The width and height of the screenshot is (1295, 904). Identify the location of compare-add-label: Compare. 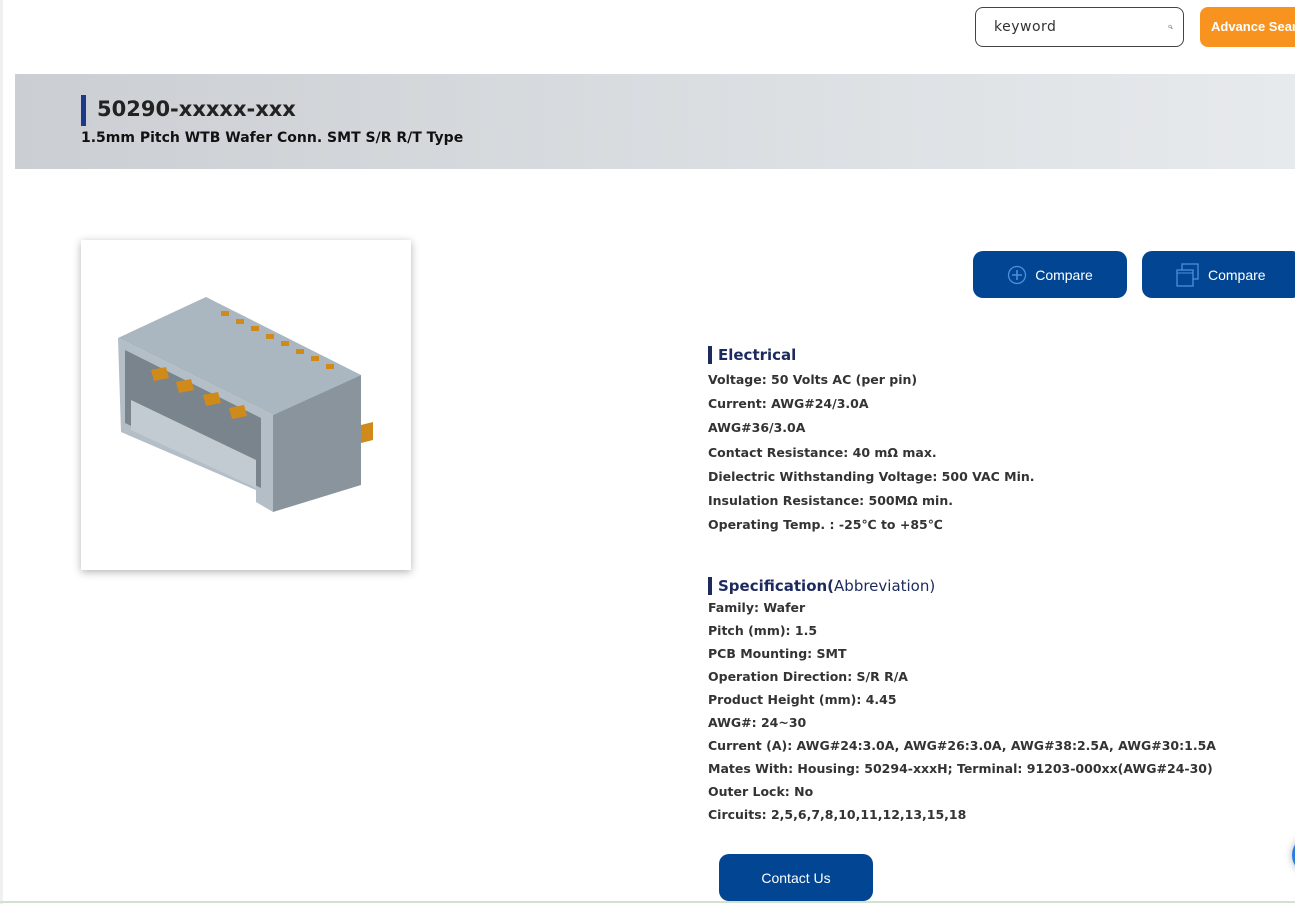
(1064, 274).